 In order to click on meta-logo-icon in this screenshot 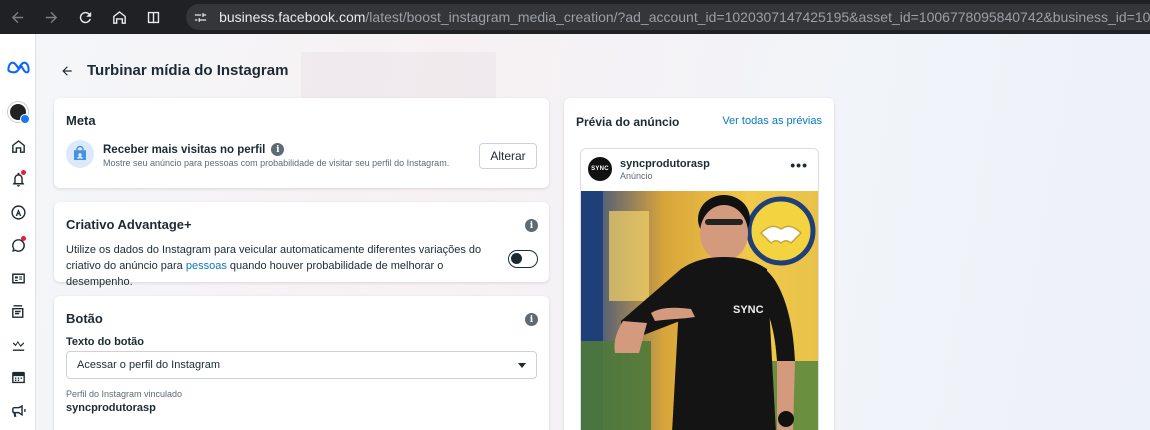, I will do `click(18, 66)`.